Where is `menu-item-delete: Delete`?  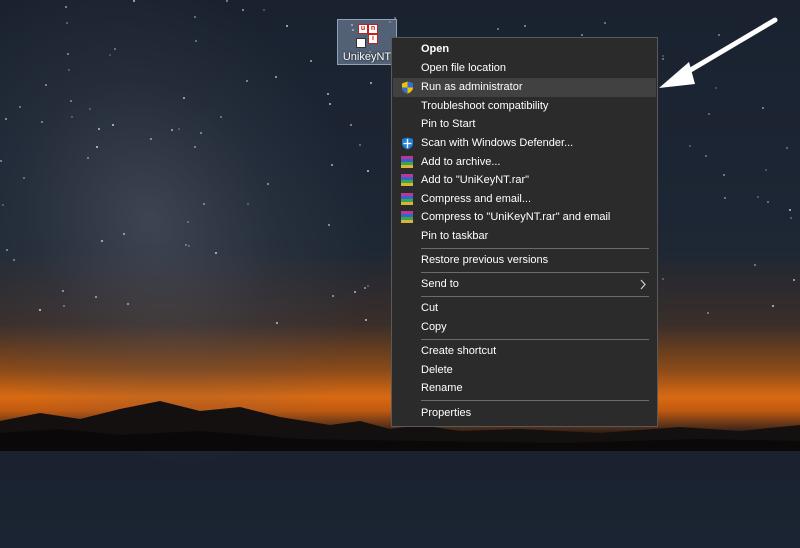
menu-item-delete: Delete is located at coordinates (524, 370).